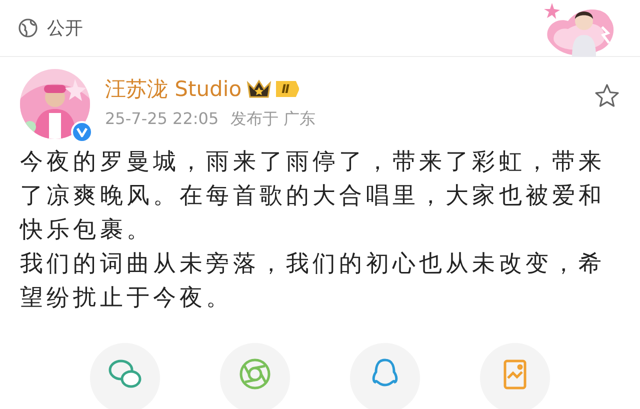 This screenshot has height=409, width=640. Describe the element at coordinates (28, 28) in the screenshot. I see `globe-icon` at that location.